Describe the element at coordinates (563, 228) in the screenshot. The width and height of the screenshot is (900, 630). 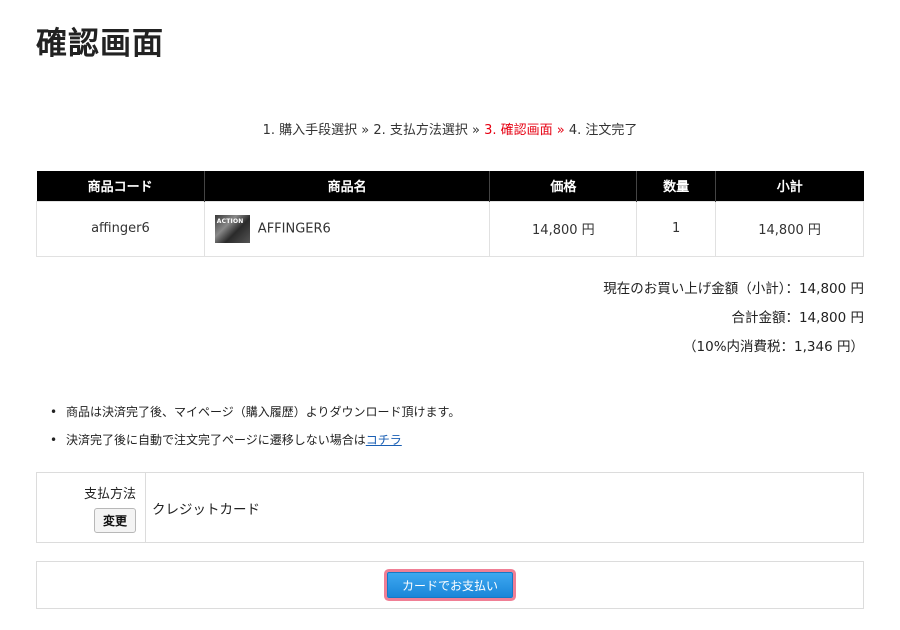
I see `cell-price: 14,800 円` at that location.